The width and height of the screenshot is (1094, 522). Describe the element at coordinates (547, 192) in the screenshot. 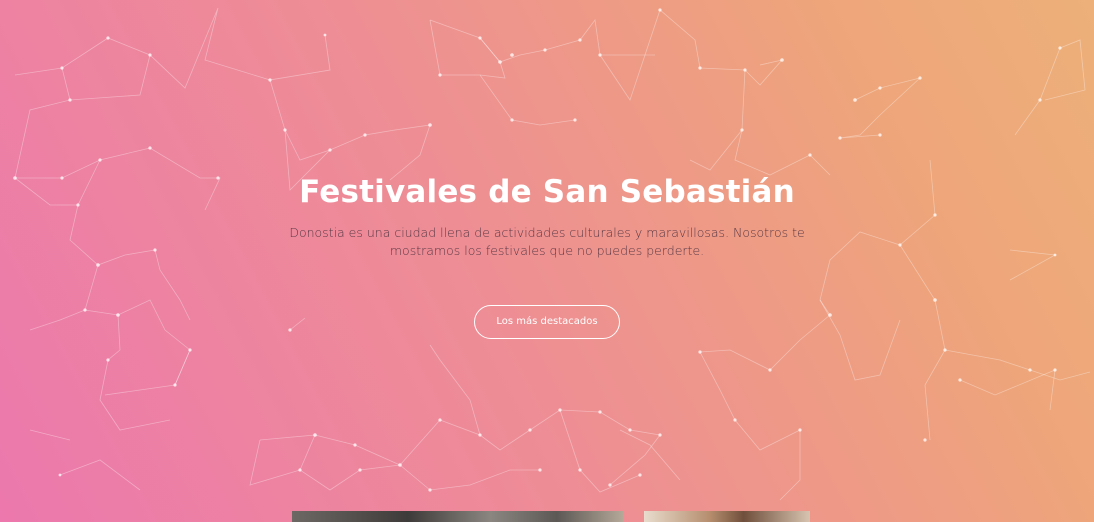

I see `page-title: Festivales de San Sebastián` at that location.